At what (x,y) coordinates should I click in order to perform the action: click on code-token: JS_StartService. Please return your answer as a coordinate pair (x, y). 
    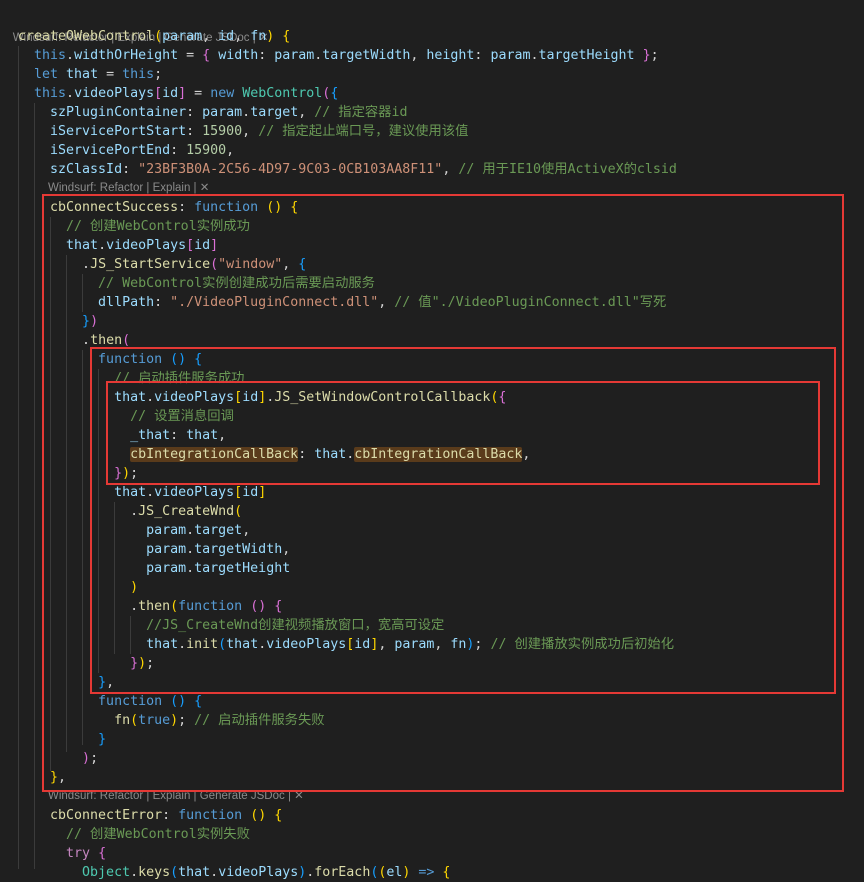
    Looking at the image, I should click on (150, 264).